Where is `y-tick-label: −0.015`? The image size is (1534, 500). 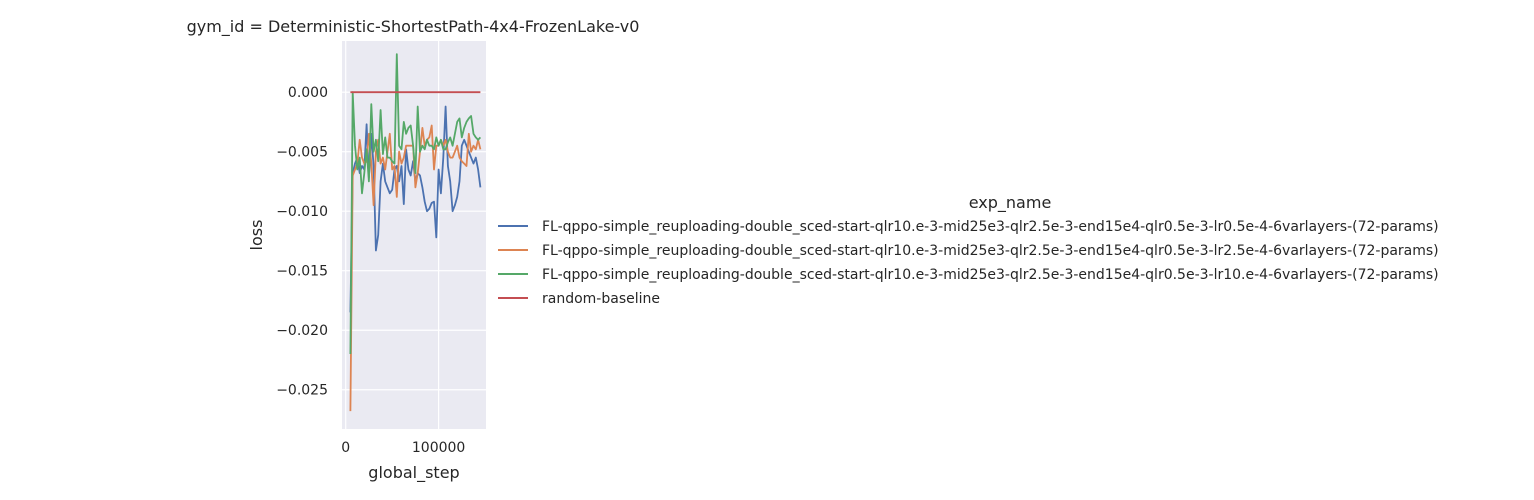 y-tick-label: −0.015 is located at coordinates (302, 272).